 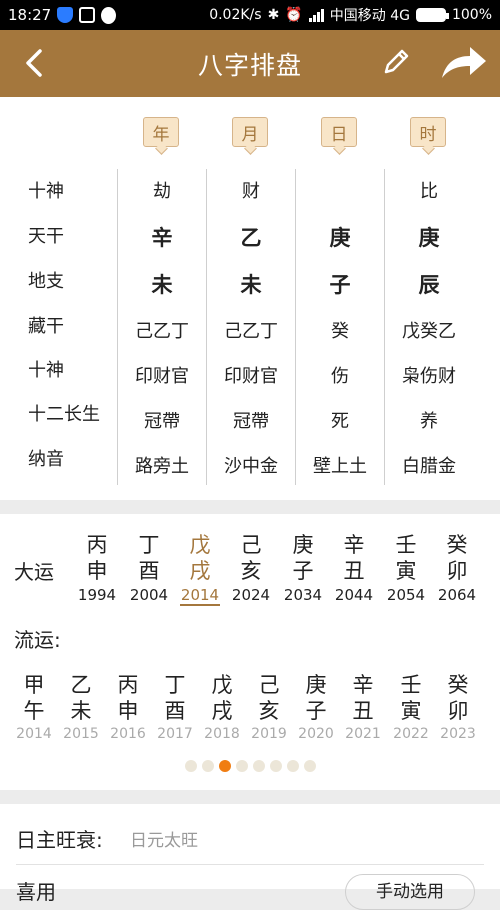 I want to click on cell-month-shishen-2: 印财官, so click(x=251, y=376).